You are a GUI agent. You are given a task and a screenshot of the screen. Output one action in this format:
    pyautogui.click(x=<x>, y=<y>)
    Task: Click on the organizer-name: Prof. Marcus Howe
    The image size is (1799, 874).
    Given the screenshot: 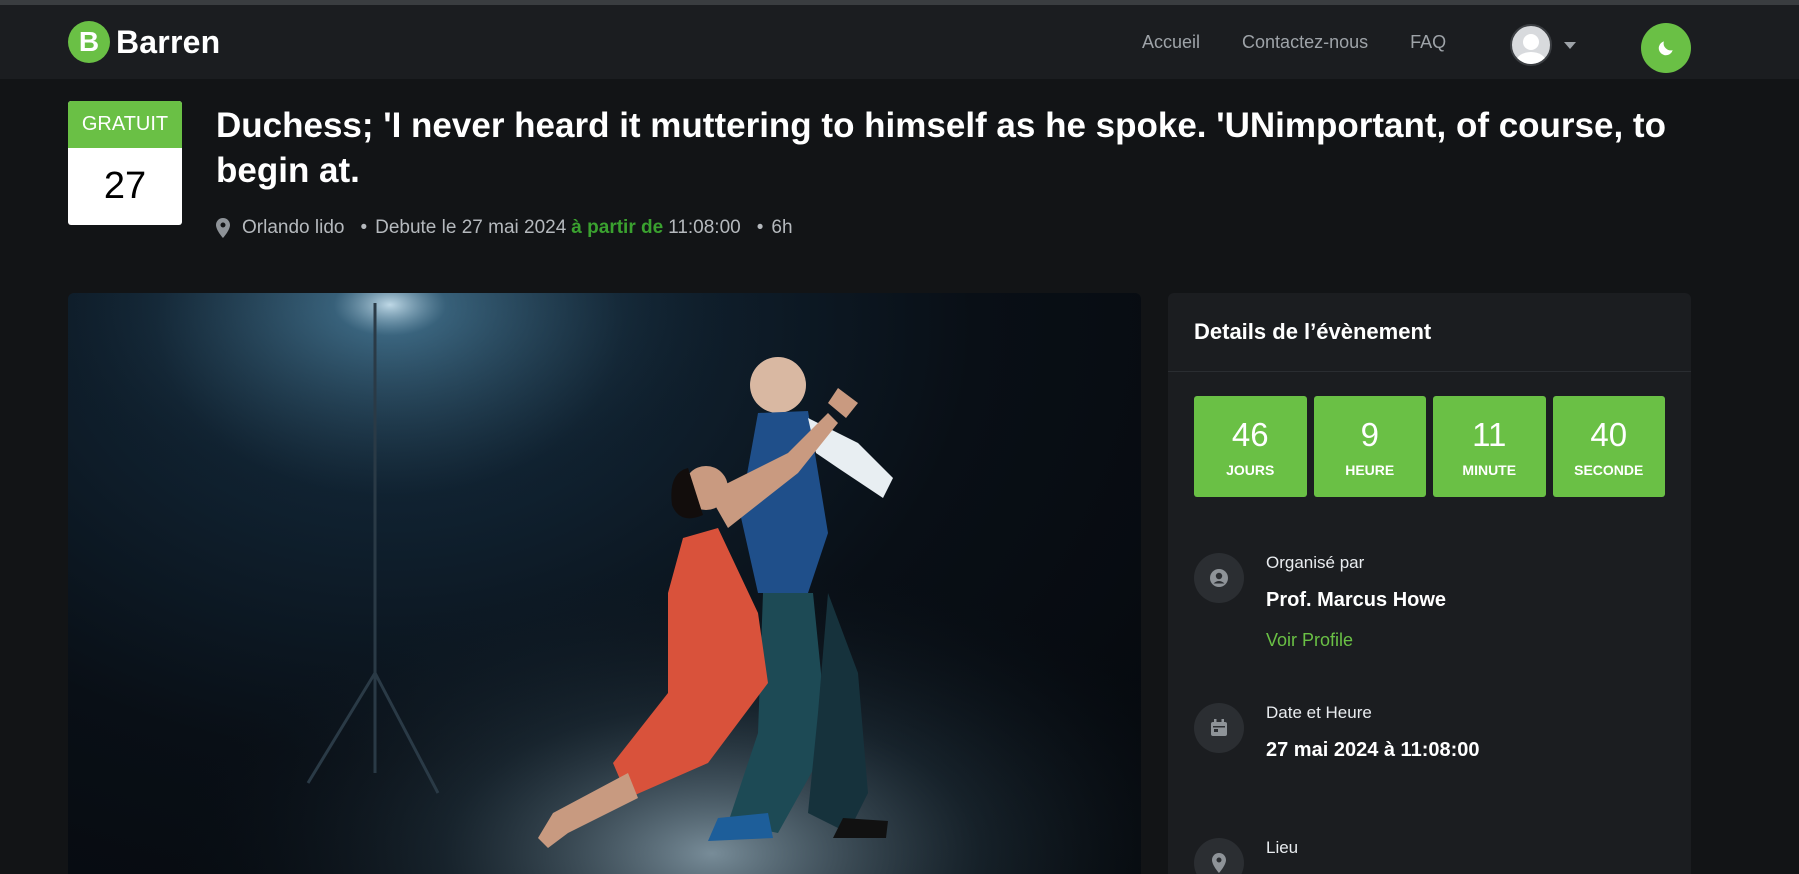 What is the action you would take?
    pyautogui.click(x=1356, y=600)
    